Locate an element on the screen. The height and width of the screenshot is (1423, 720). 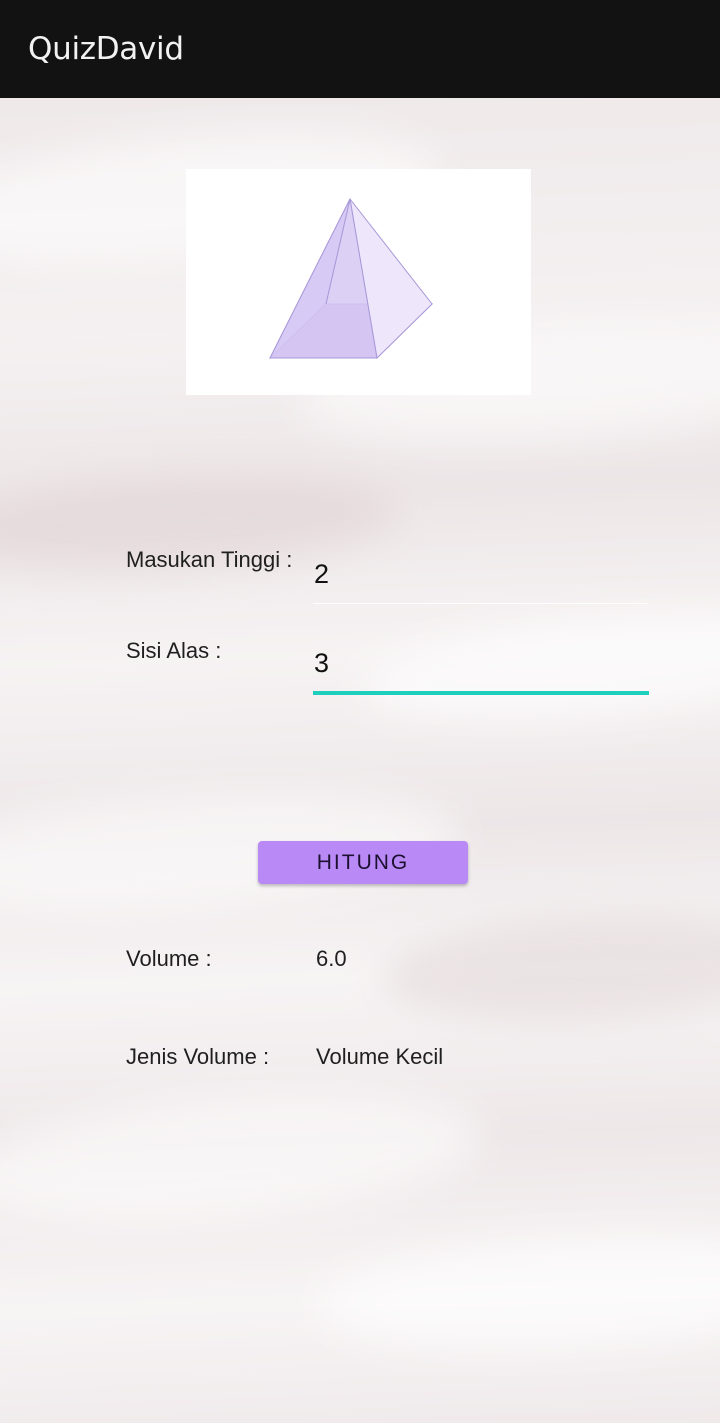
sisi-alas-label: Sisi Alas : is located at coordinates (174, 650).